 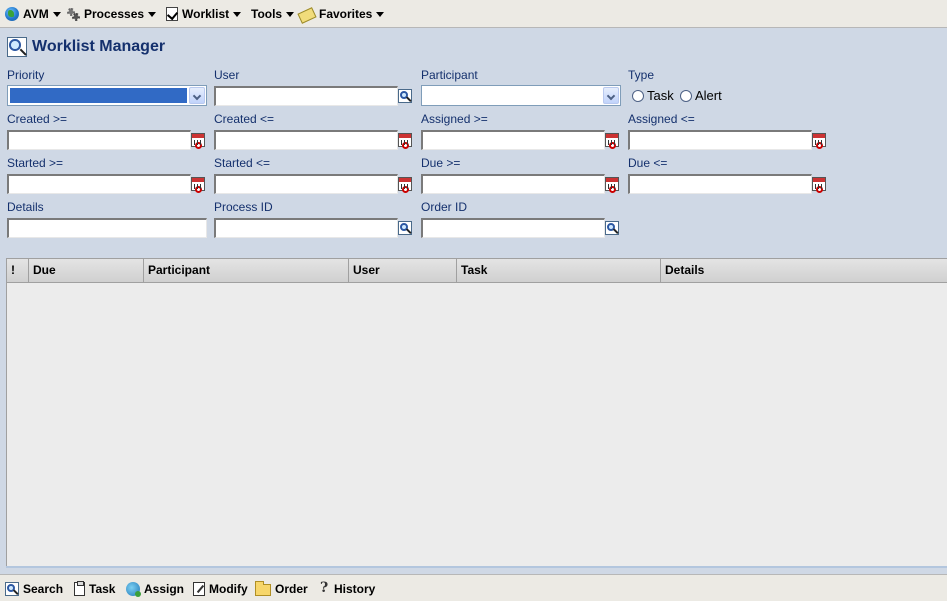 What do you see at coordinates (99, 46) in the screenshot?
I see `page-title-text: Worklist Manager` at bounding box center [99, 46].